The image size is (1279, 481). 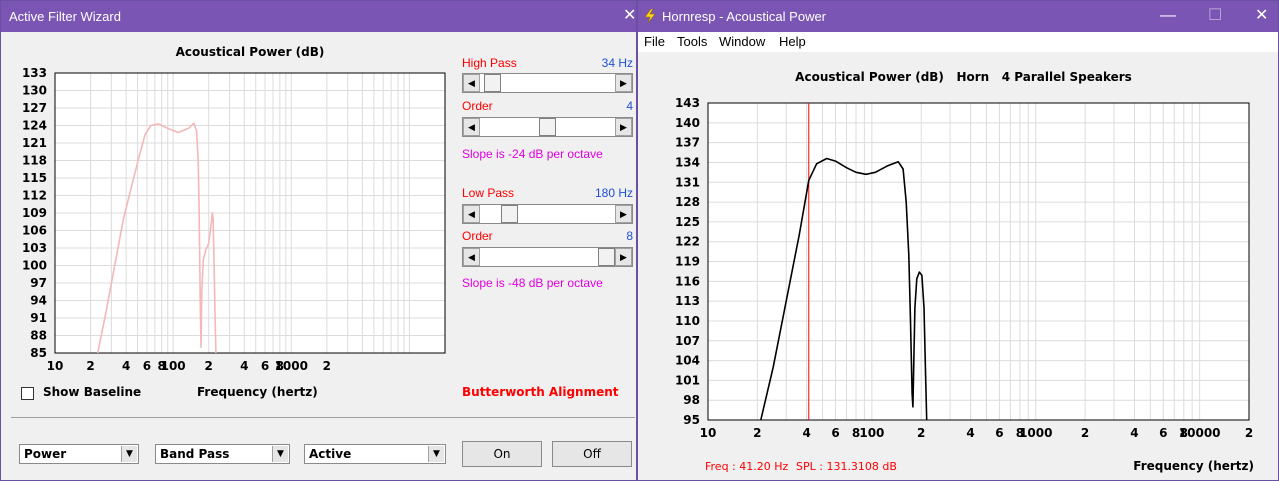 What do you see at coordinates (257, 392) in the screenshot?
I see `left-x-axis-label: Frequency (hertz)` at bounding box center [257, 392].